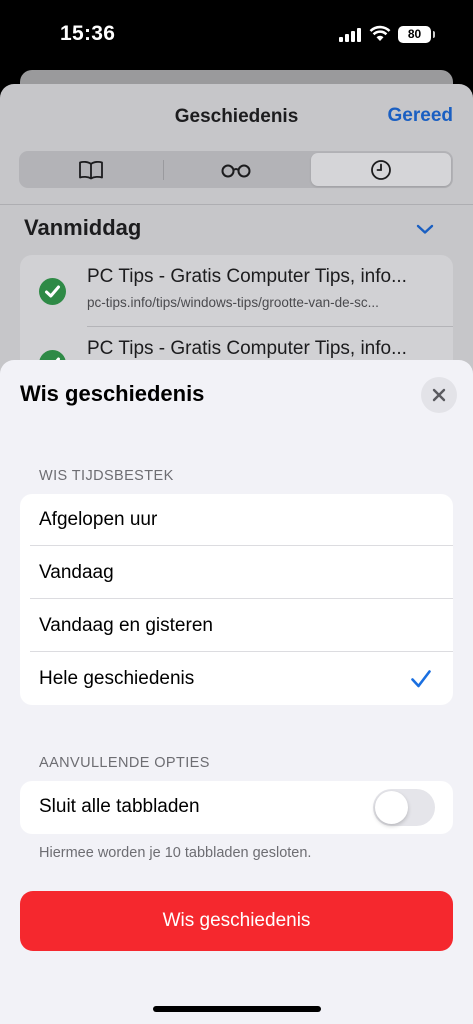 The image size is (473, 1024). I want to click on extra-options-heading: AANVULLENDE OPTIES, so click(124, 763).